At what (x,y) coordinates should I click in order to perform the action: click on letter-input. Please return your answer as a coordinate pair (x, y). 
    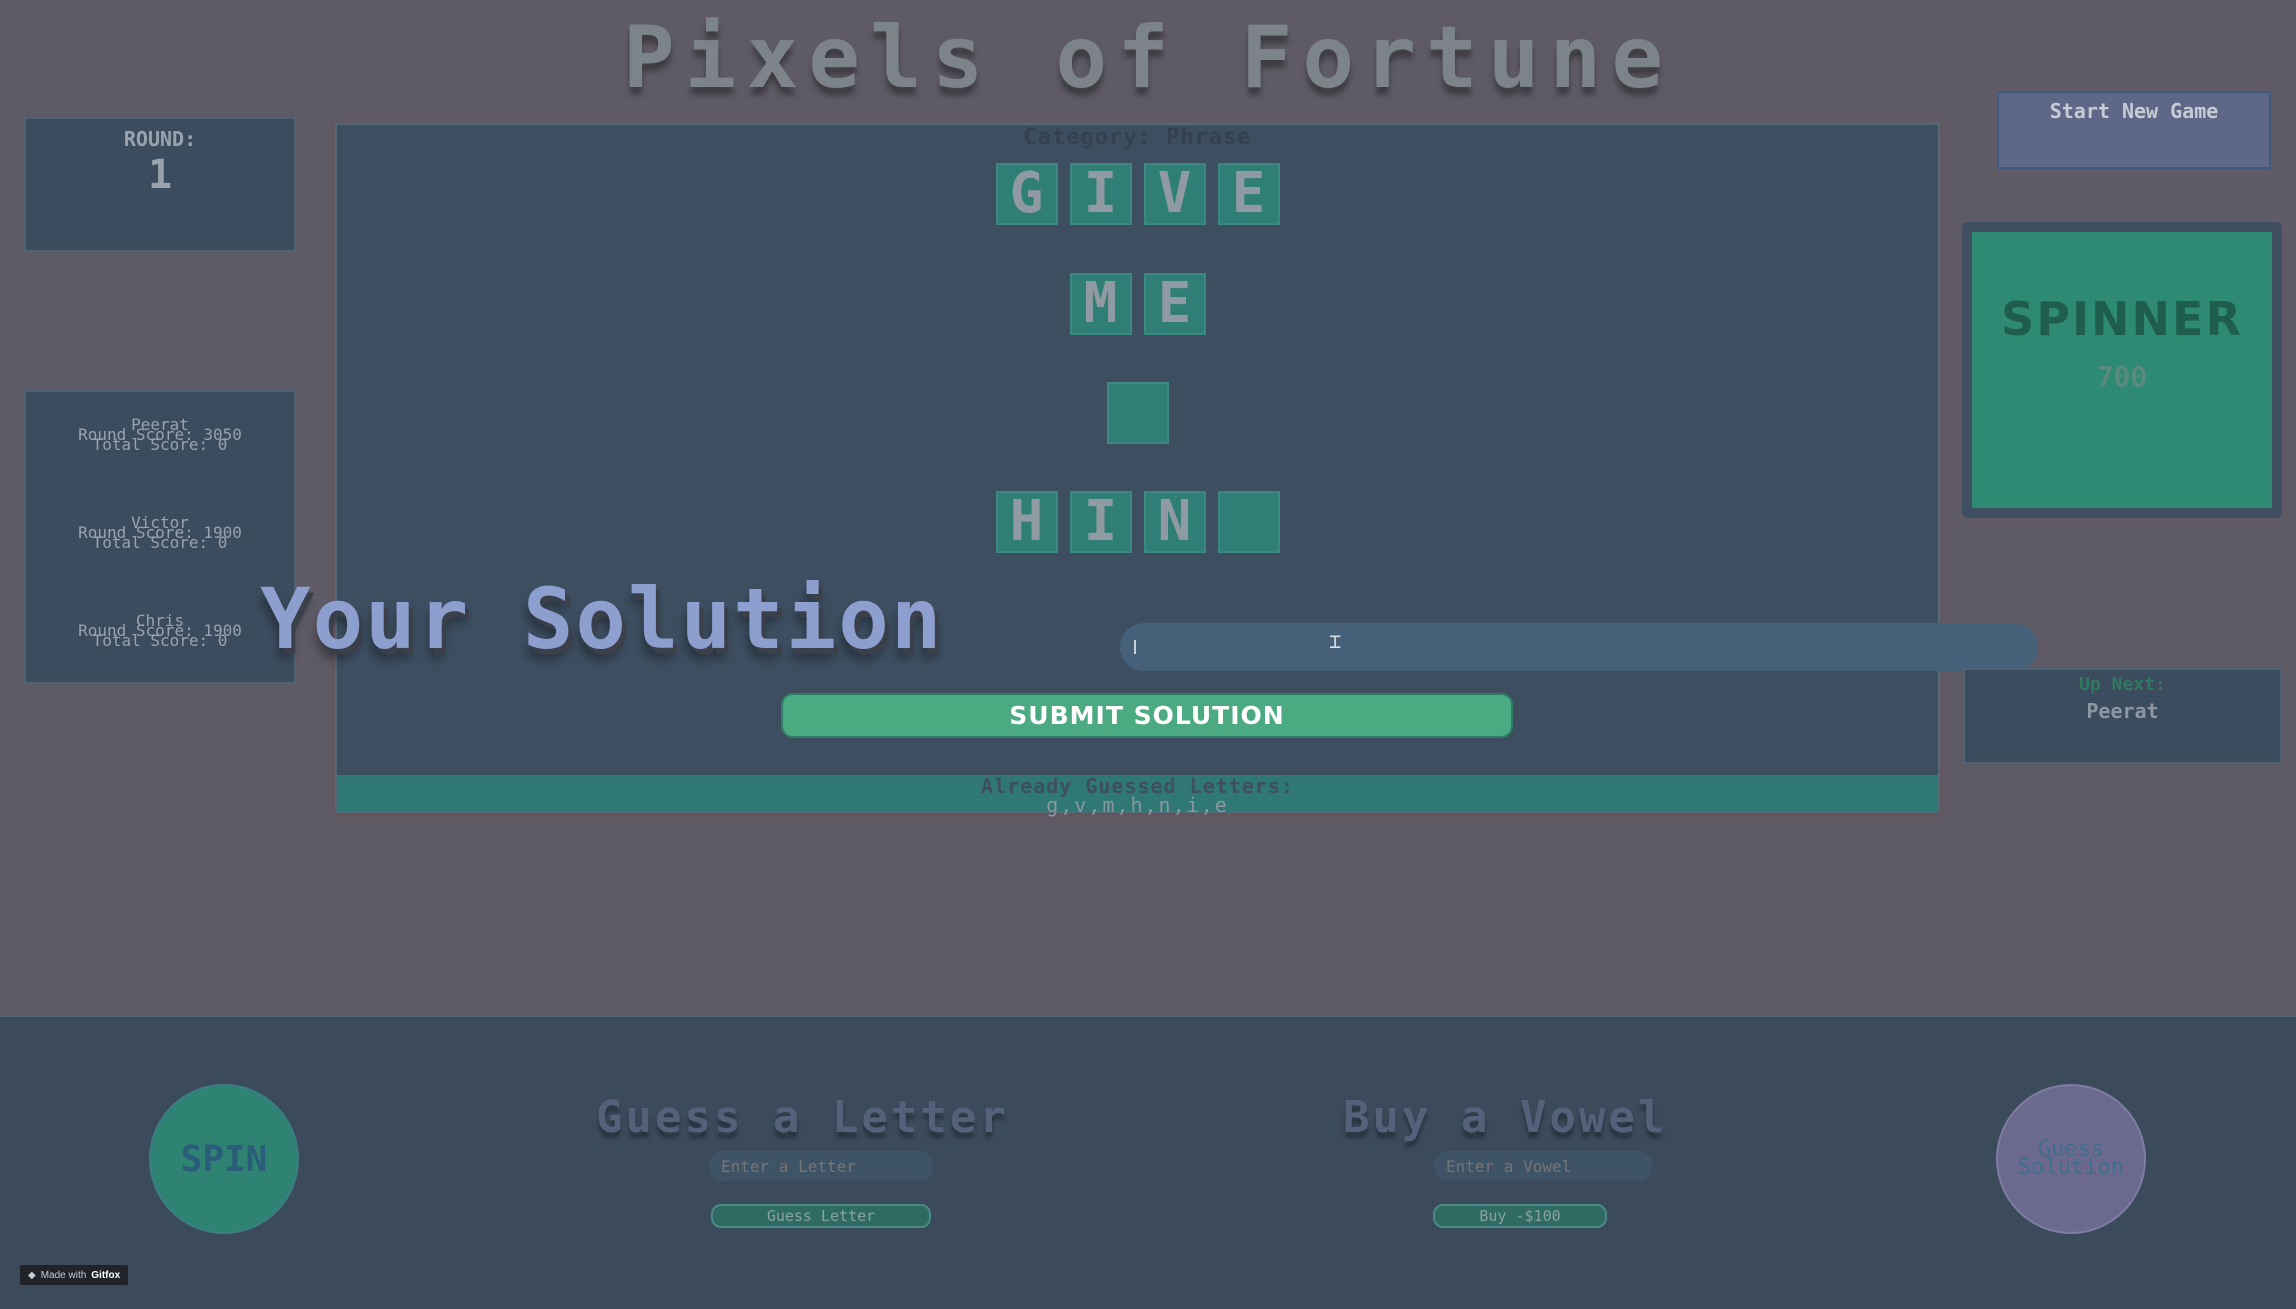
    Looking at the image, I should click on (821, 1166).